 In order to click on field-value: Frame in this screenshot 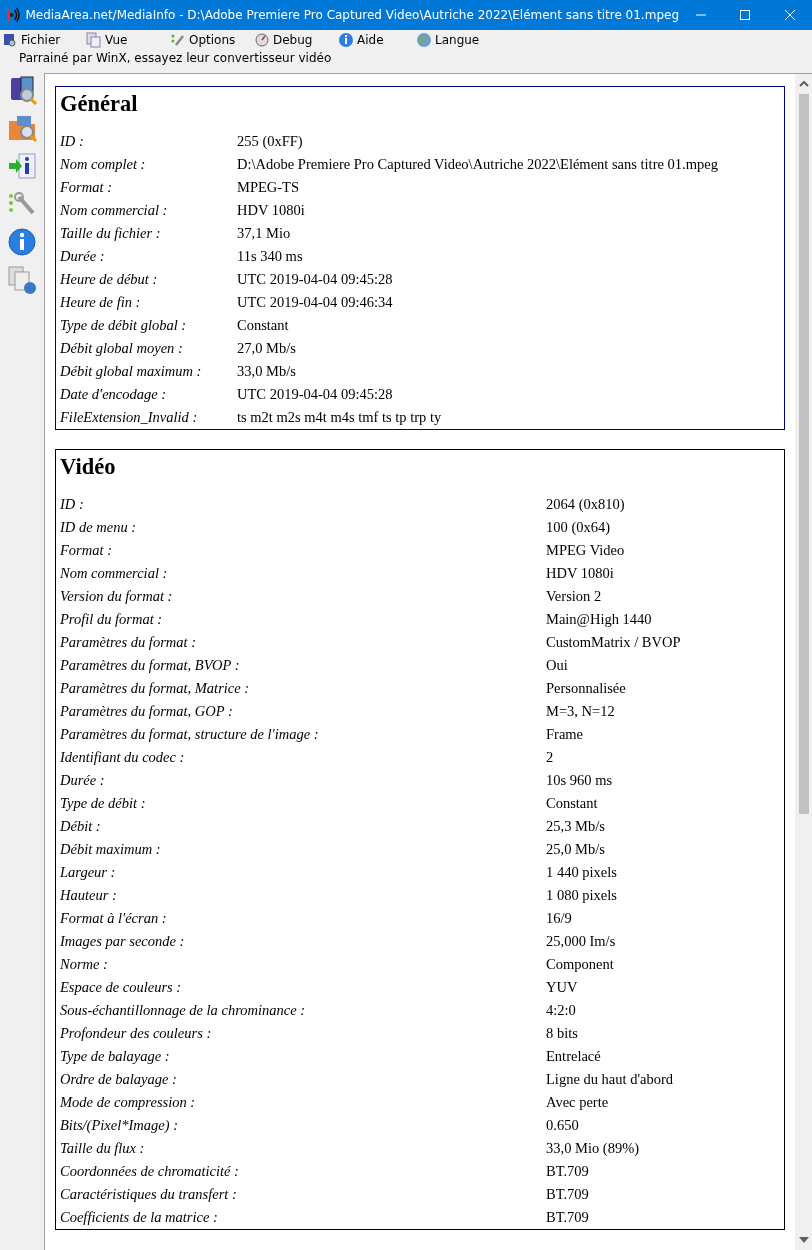, I will do `click(565, 734)`.